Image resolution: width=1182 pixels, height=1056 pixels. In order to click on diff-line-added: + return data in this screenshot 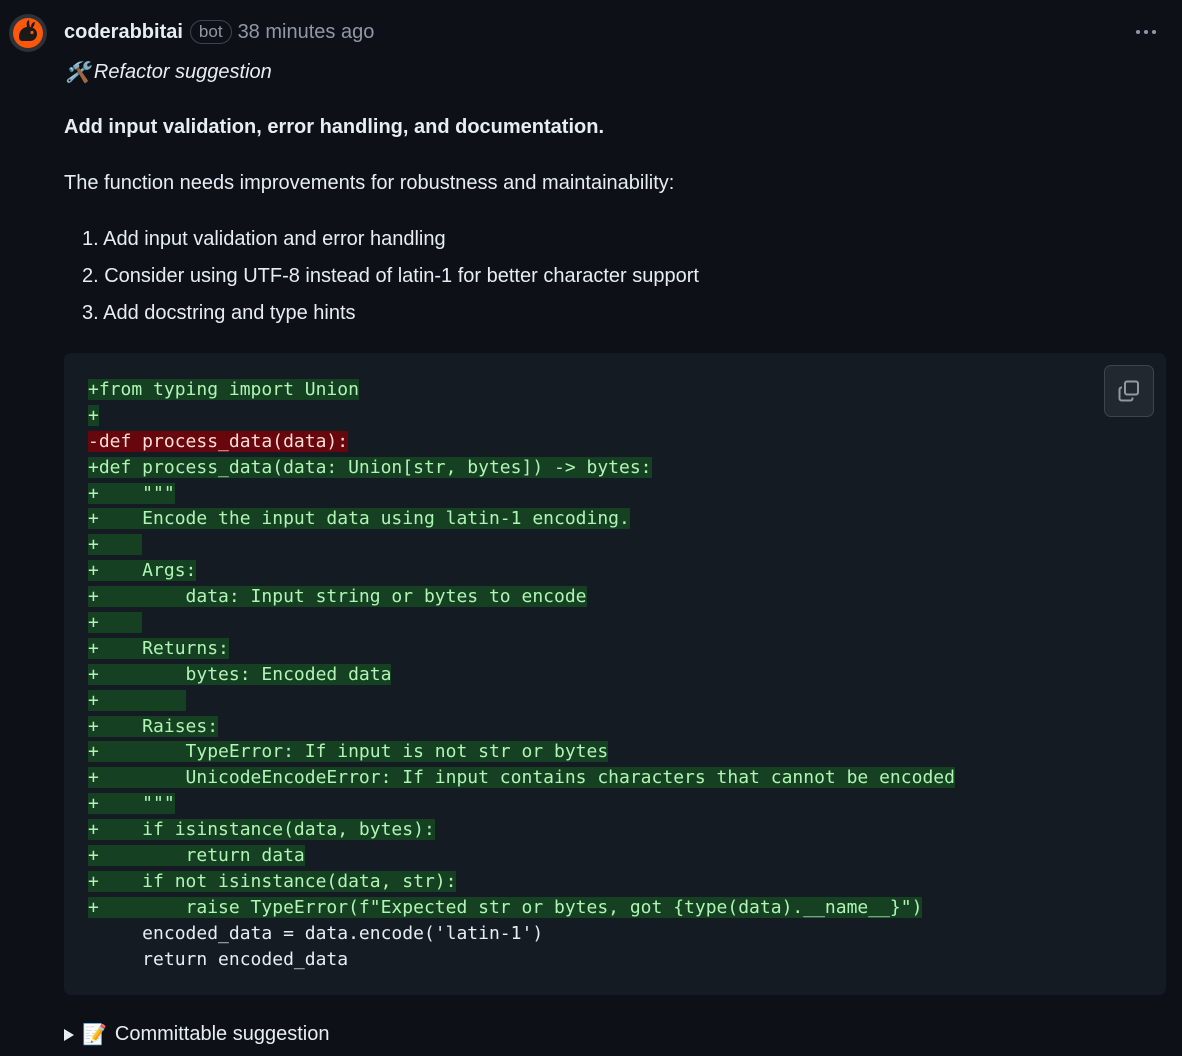, I will do `click(521, 856)`.